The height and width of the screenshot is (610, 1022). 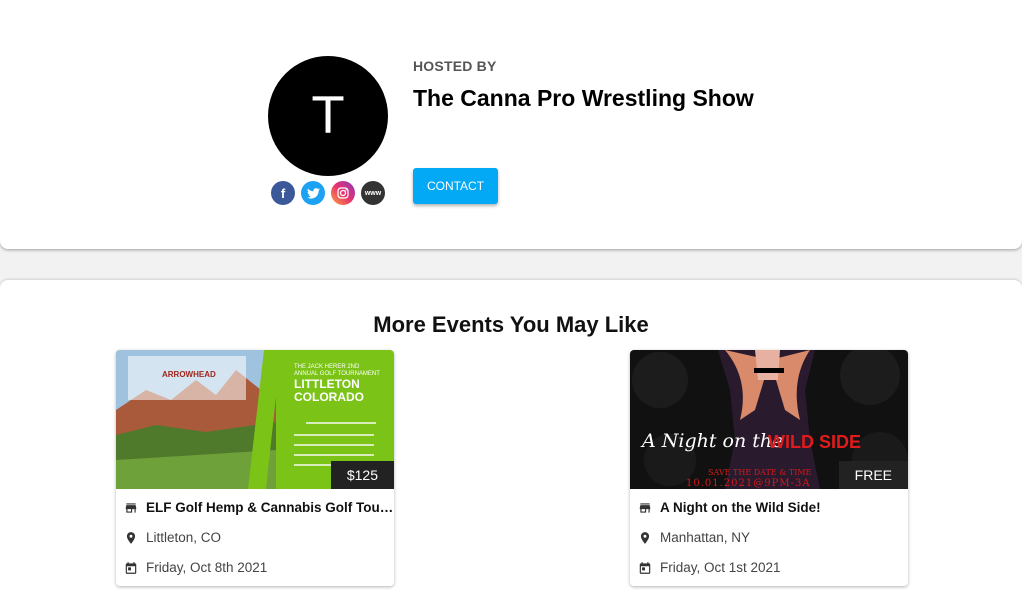 What do you see at coordinates (329, 390) in the screenshot?
I see `image-big-heading: LITTLETON COLORADO` at bounding box center [329, 390].